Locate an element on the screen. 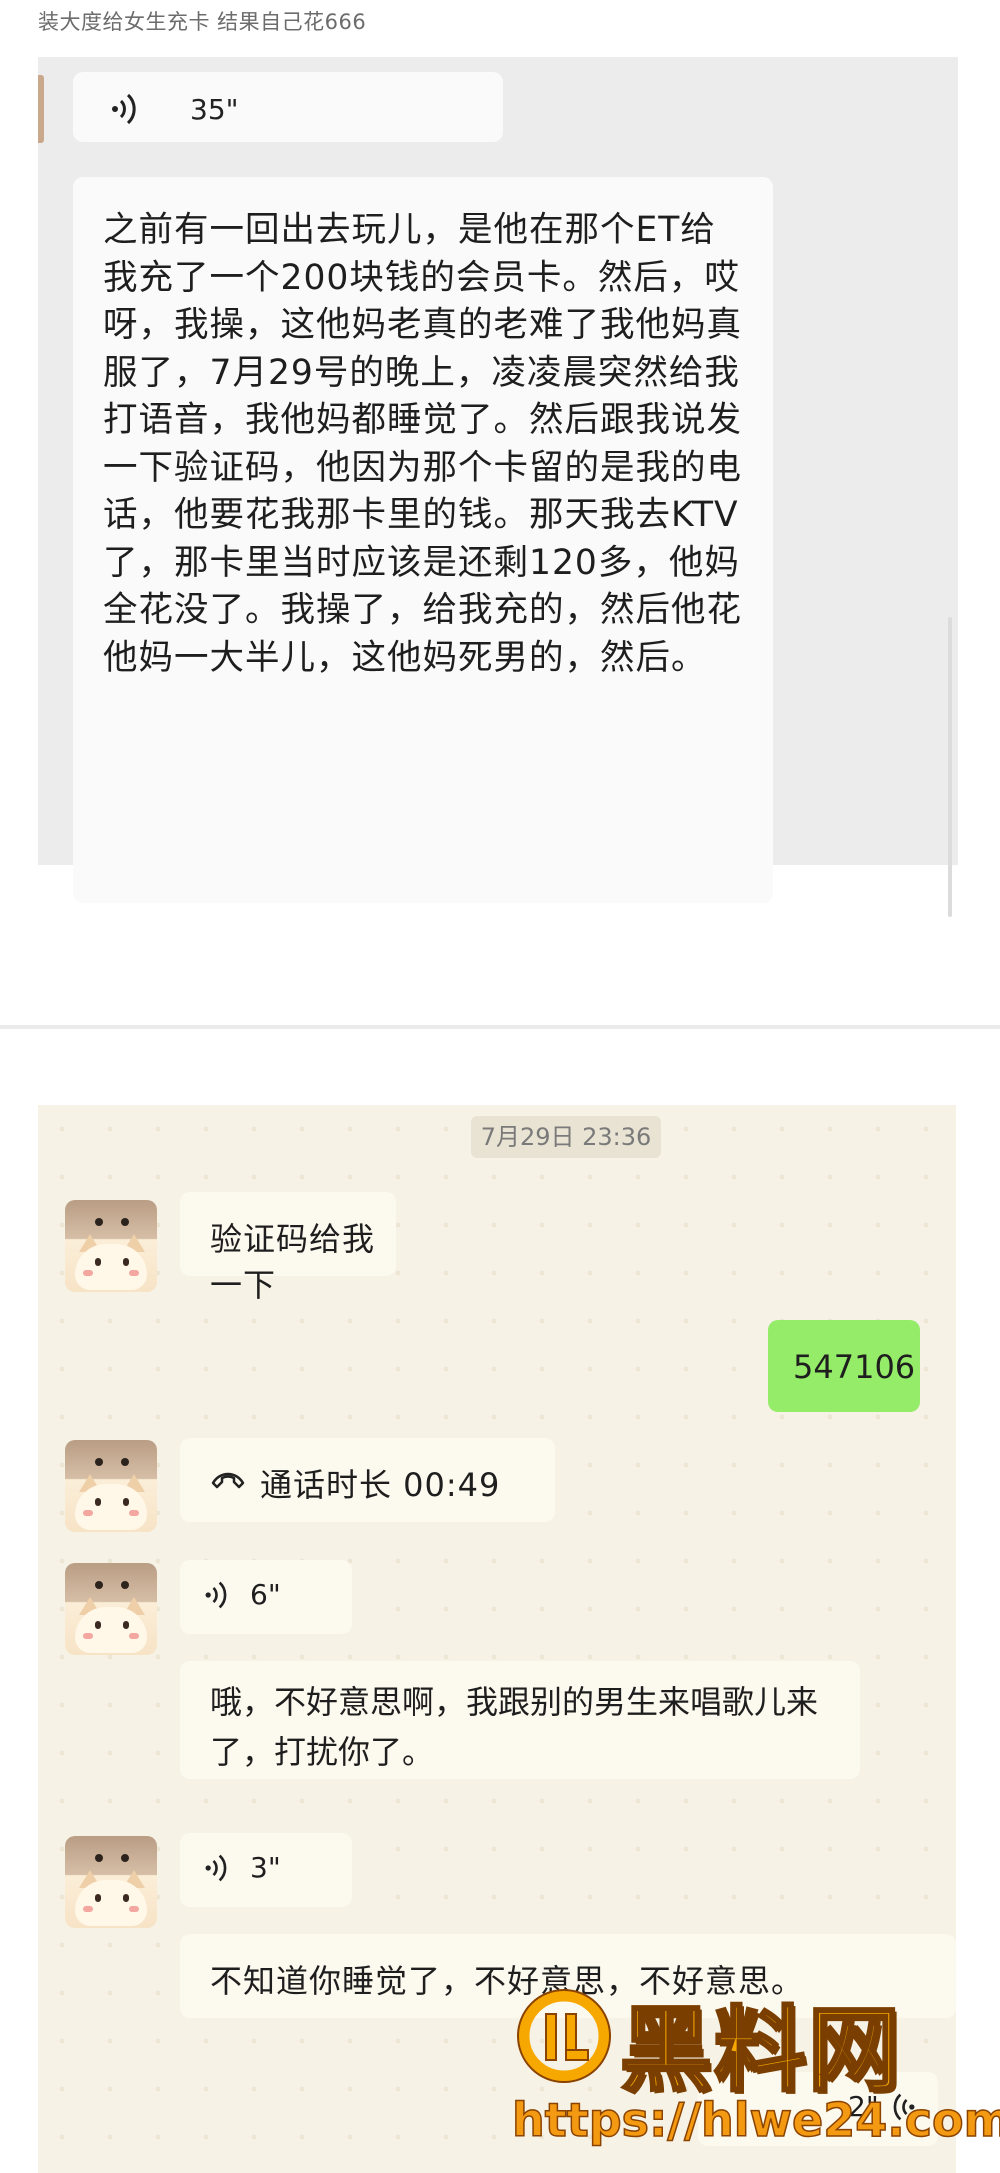 This screenshot has height=2173, width=1000. message-bubble: 验证码给我一下 is located at coordinates (288, 1248).